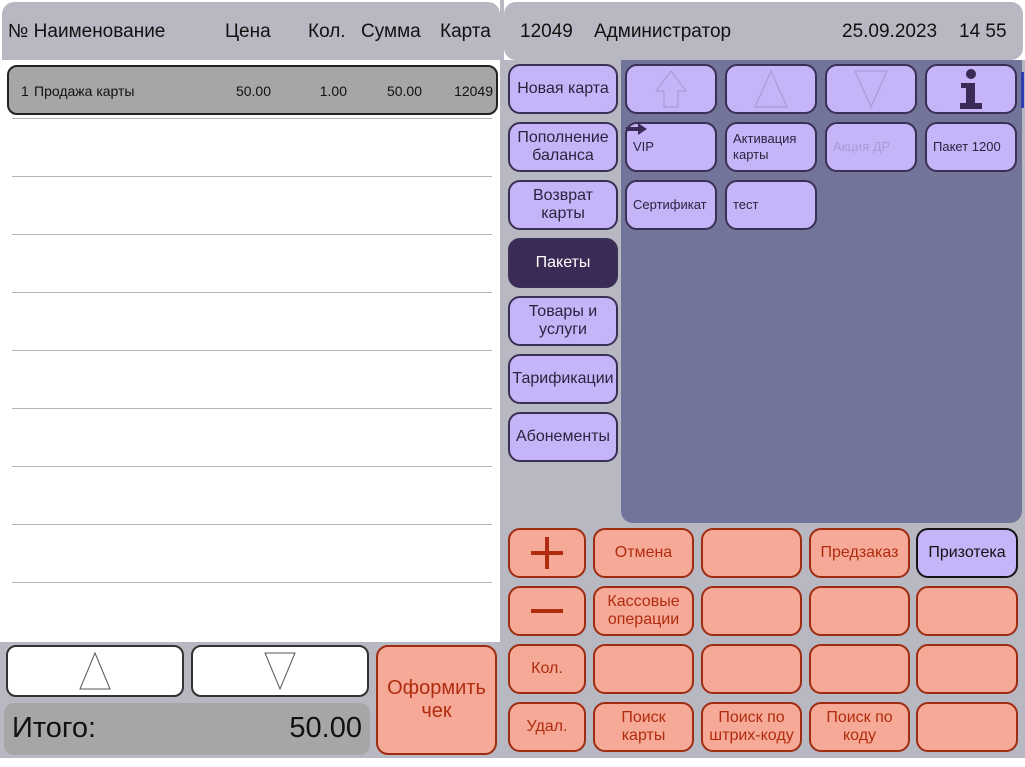 The height and width of the screenshot is (767, 1025). What do you see at coordinates (765, 146) in the screenshot?
I see `item-label: Активация карты` at bounding box center [765, 146].